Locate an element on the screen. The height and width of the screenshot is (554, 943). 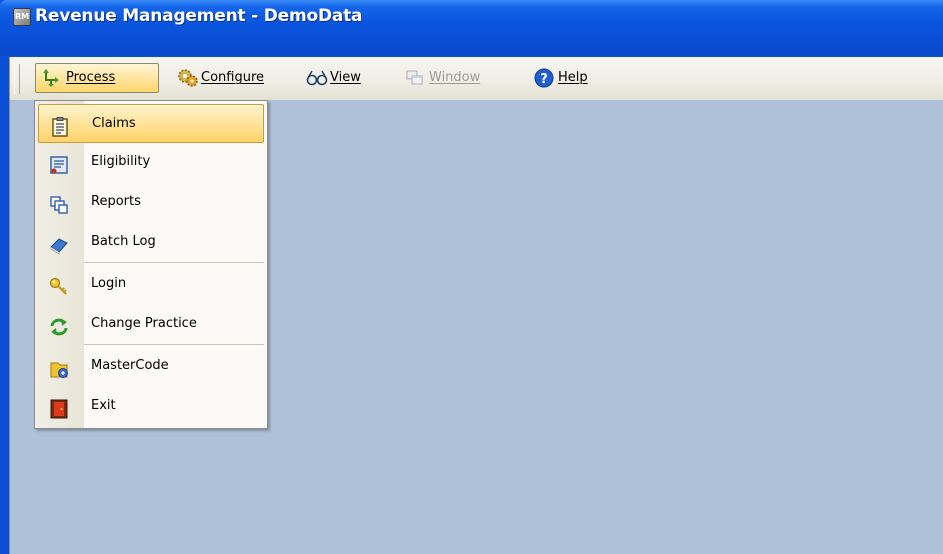
windows-icon is located at coordinates (415, 78).